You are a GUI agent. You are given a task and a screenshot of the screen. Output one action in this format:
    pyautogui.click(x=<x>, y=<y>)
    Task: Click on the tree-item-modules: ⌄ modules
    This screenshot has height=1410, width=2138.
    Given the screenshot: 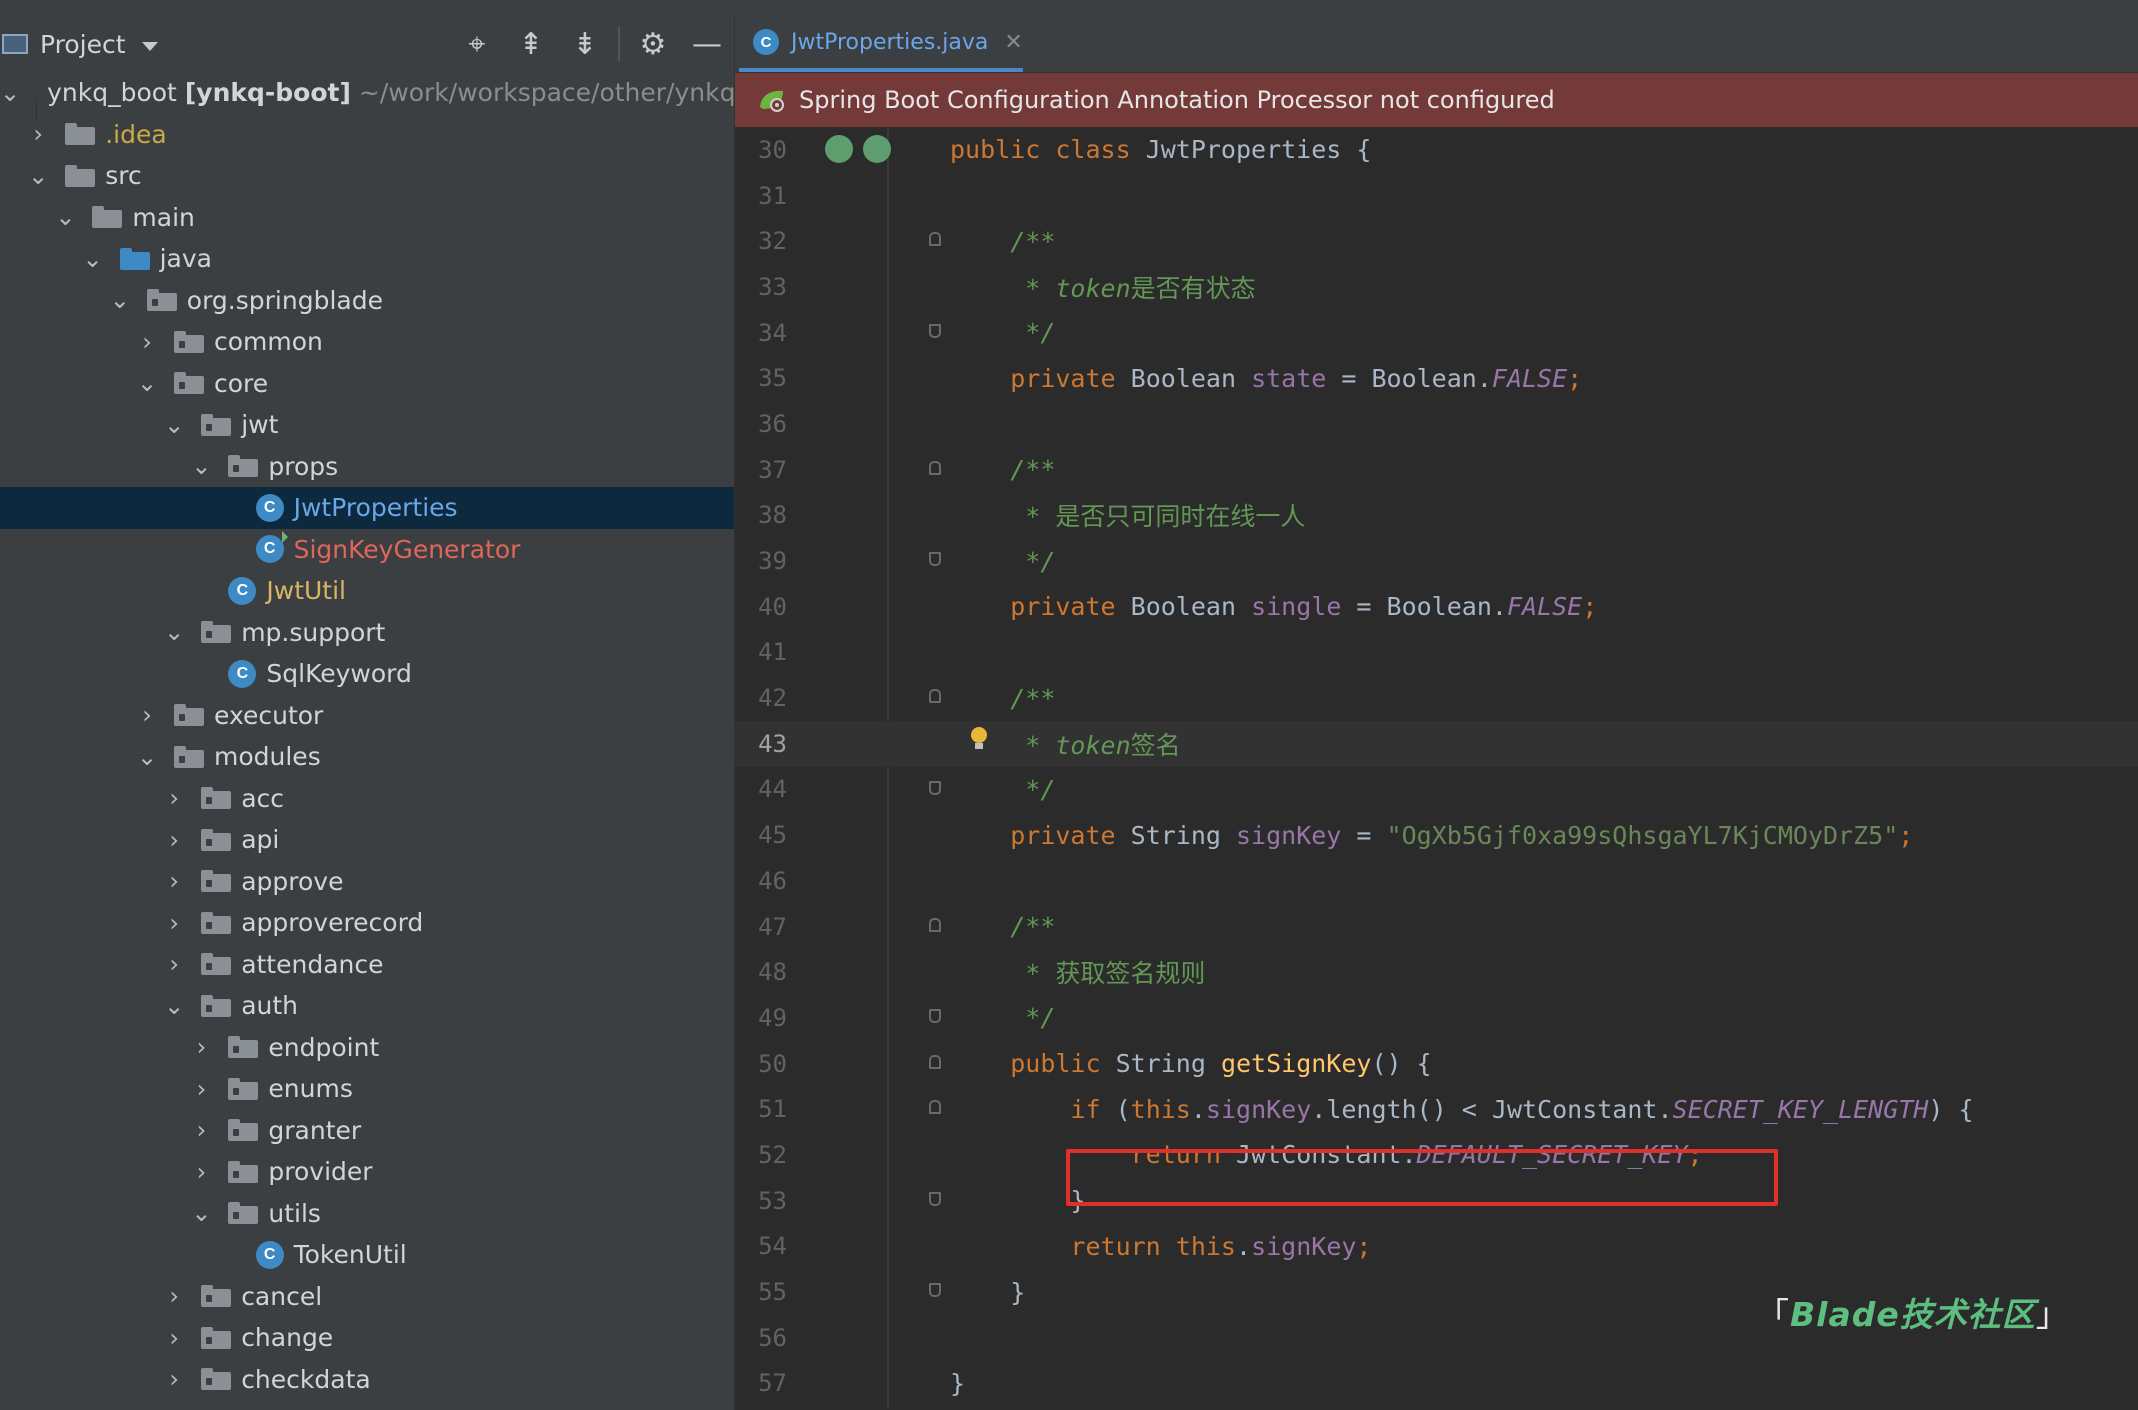 What is the action you would take?
    pyautogui.click(x=367, y=757)
    